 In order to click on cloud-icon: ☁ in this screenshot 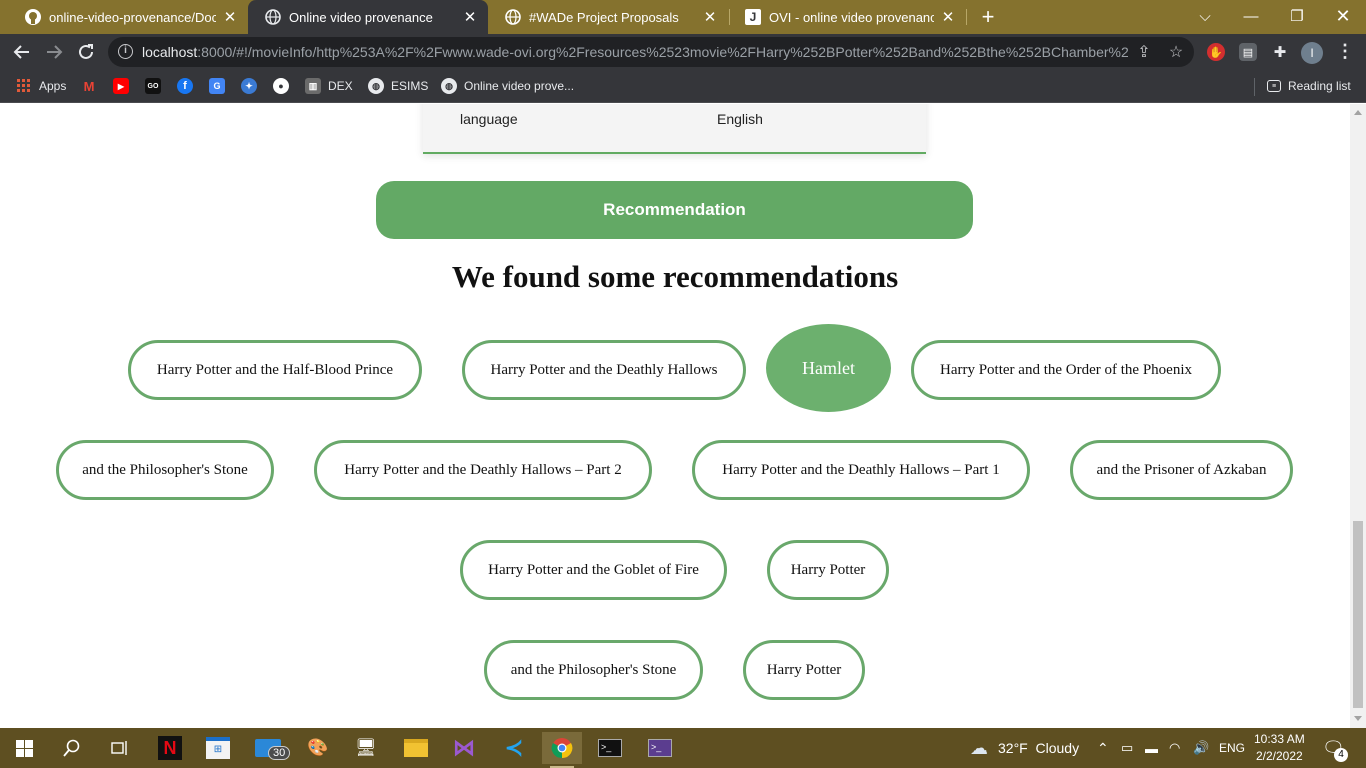, I will do `click(979, 747)`.